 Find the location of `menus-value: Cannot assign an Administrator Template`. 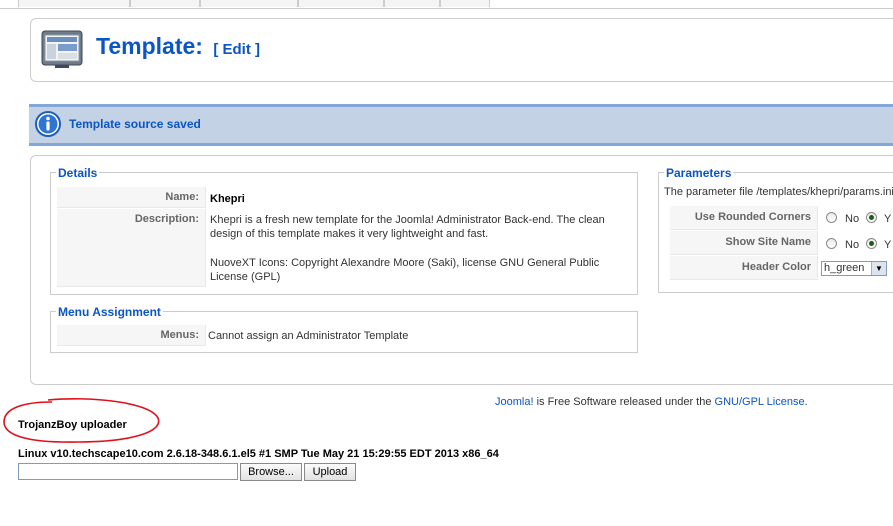

menus-value: Cannot assign an Administrator Template is located at coordinates (308, 336).